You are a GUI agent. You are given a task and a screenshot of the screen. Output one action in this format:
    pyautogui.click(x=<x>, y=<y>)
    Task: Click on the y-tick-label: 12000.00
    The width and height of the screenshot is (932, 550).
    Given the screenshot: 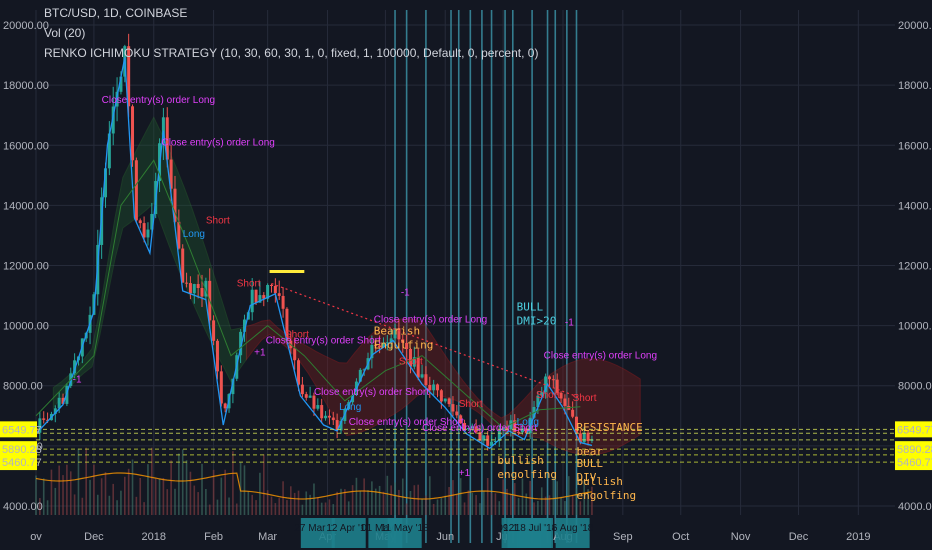 What is the action you would take?
    pyautogui.click(x=26, y=267)
    